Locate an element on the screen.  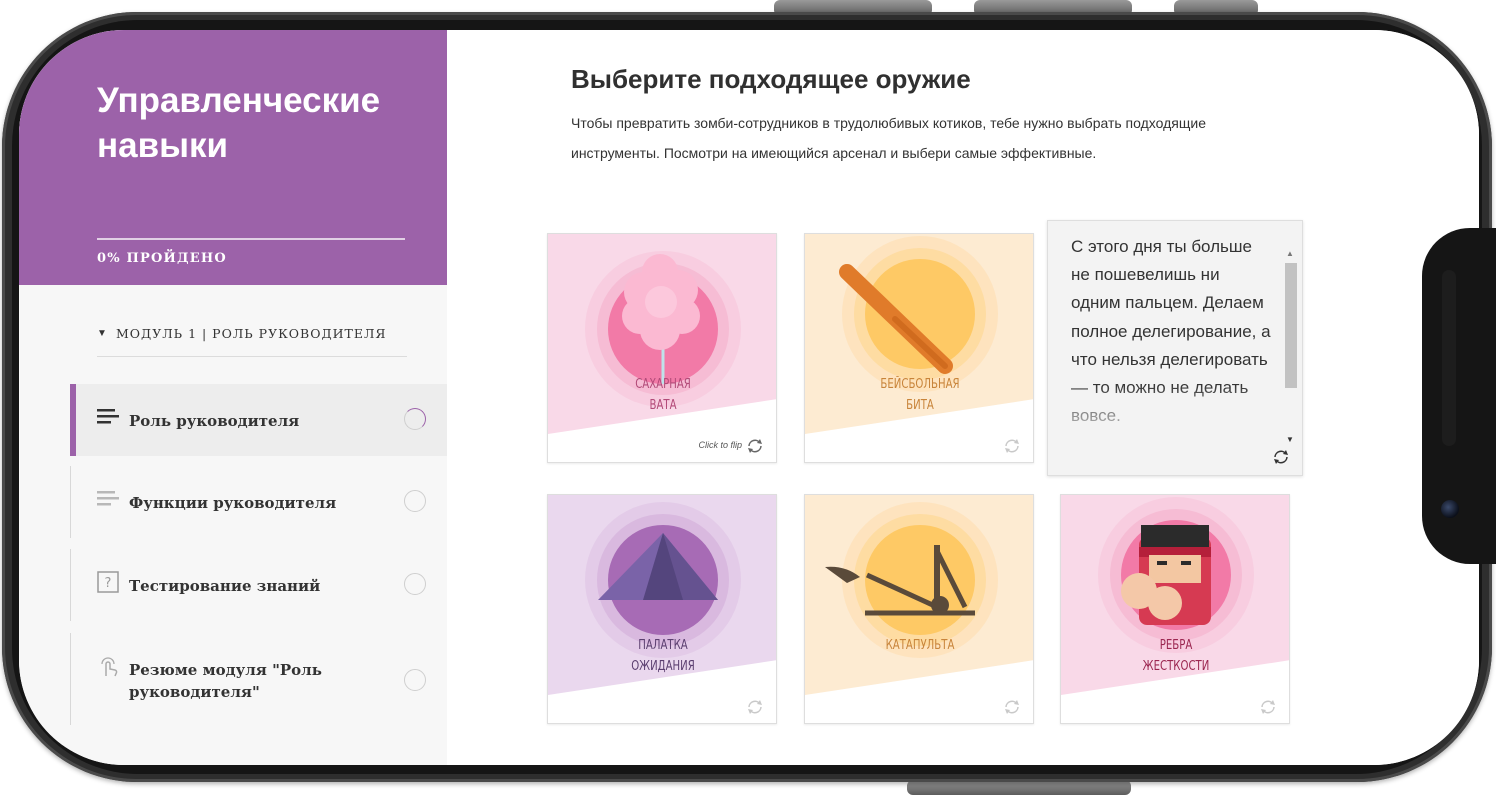
module-label: МОДУЛЬ 1 | РОЛЬ РУКОВОДИТЕЛЯ is located at coordinates (251, 333).